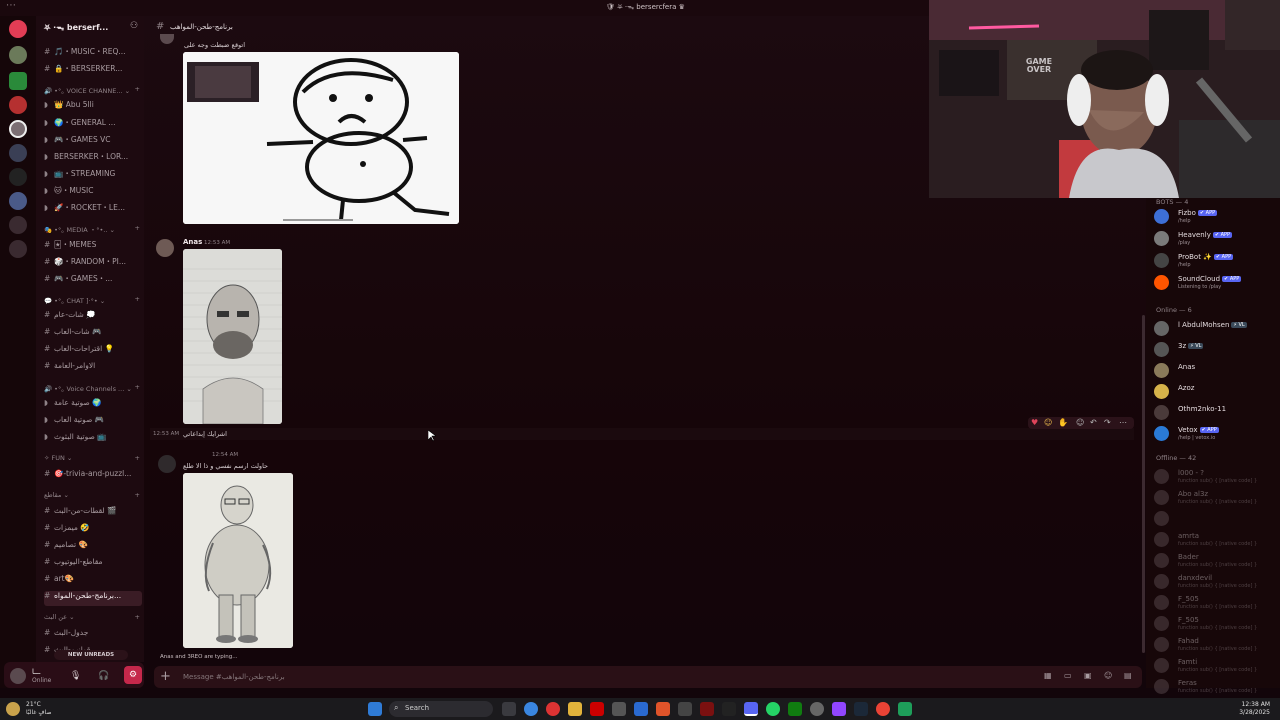  What do you see at coordinates (18, 129) in the screenshot?
I see `server-icon-active` at bounding box center [18, 129].